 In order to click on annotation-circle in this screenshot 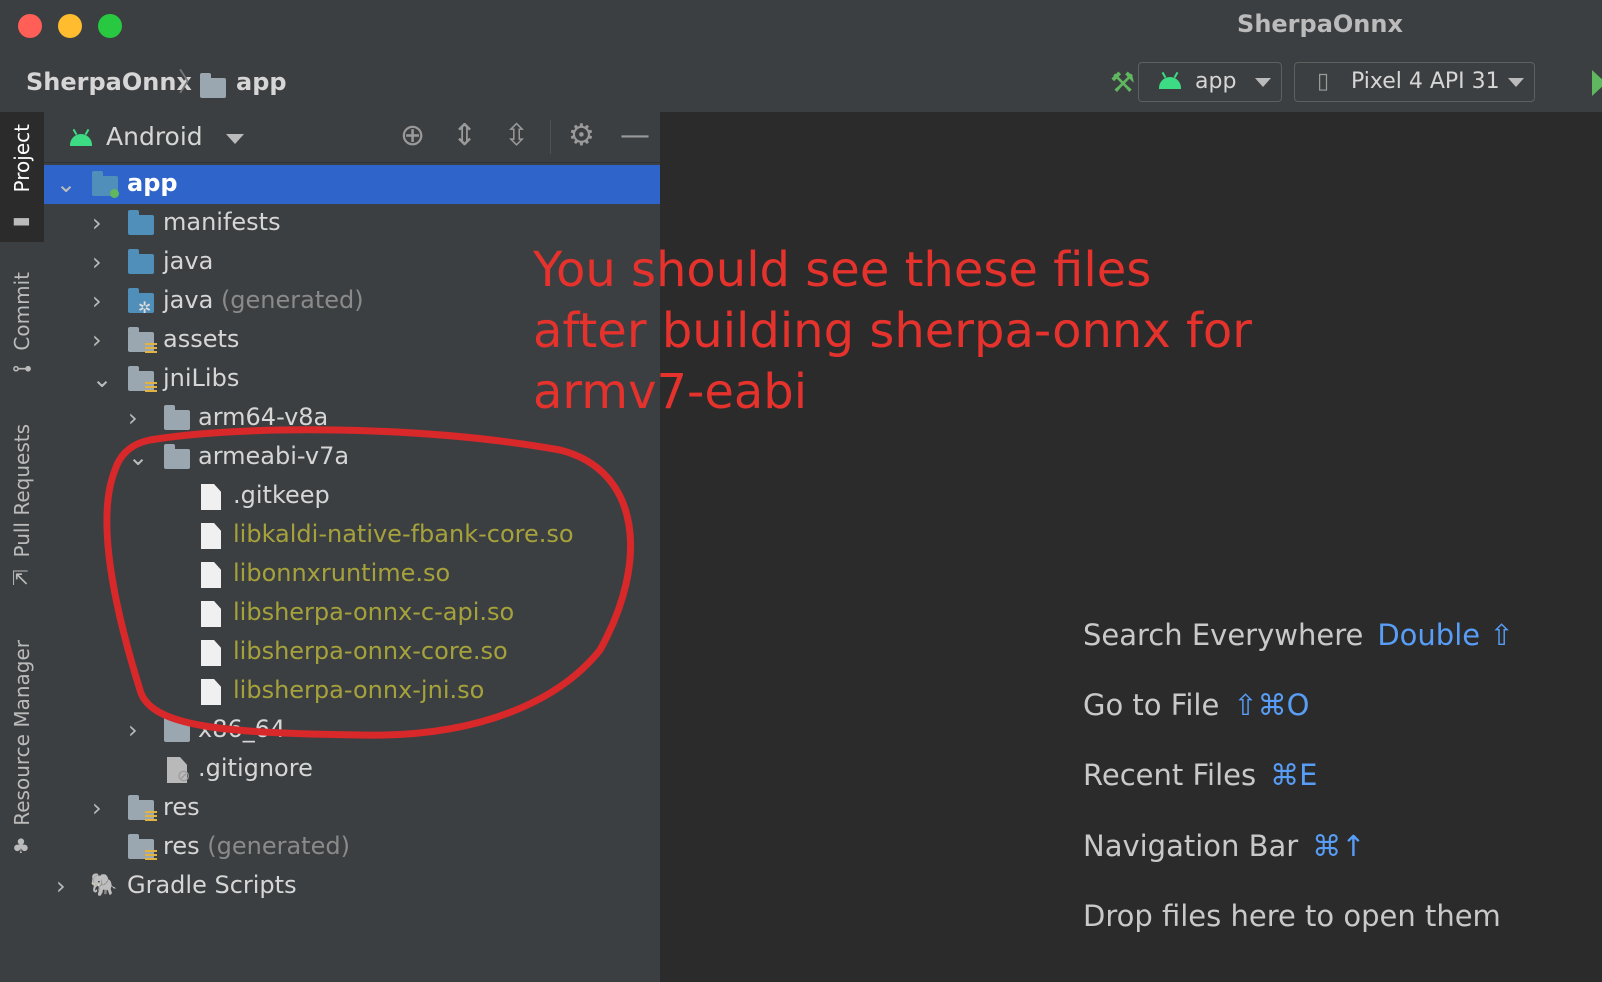, I will do `click(369, 582)`.